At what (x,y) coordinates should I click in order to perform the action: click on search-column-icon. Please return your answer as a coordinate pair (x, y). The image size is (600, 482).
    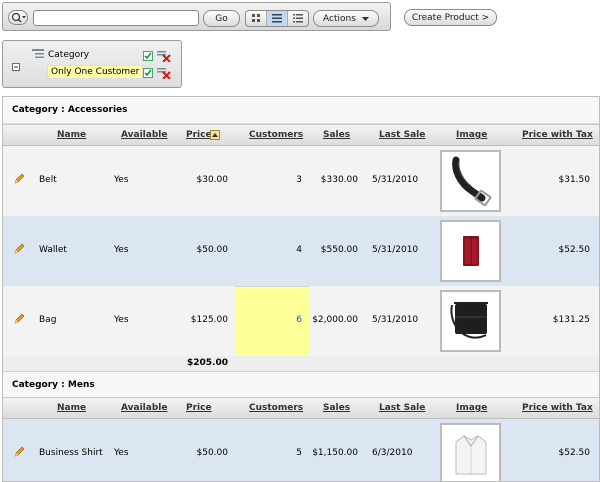
    Looking at the image, I should click on (18, 17).